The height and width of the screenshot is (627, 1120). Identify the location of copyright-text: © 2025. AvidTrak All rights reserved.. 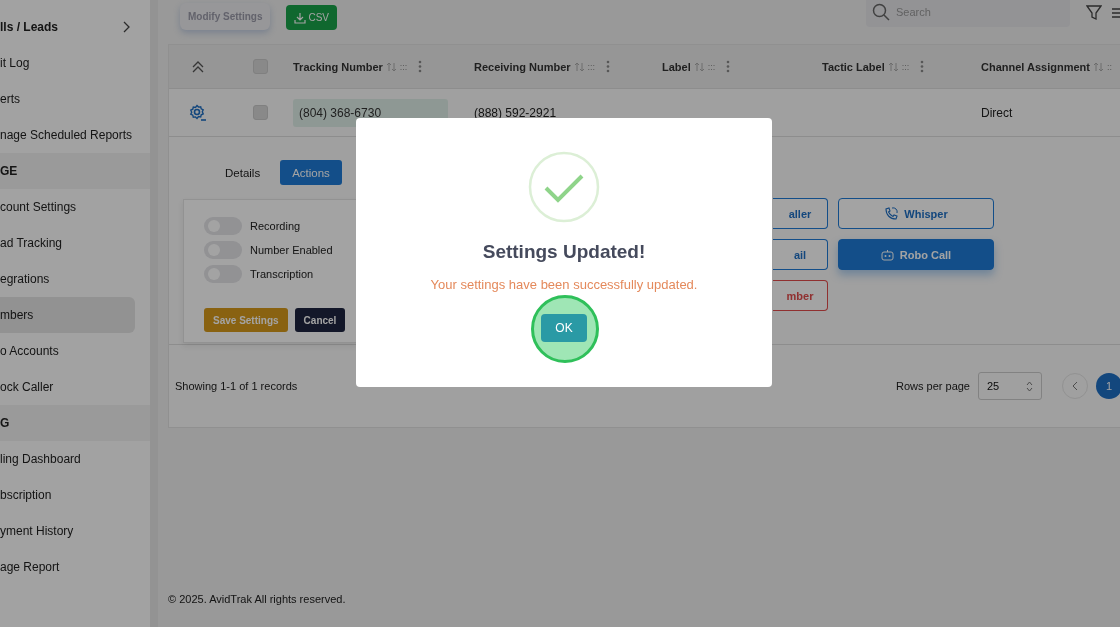
(257, 599).